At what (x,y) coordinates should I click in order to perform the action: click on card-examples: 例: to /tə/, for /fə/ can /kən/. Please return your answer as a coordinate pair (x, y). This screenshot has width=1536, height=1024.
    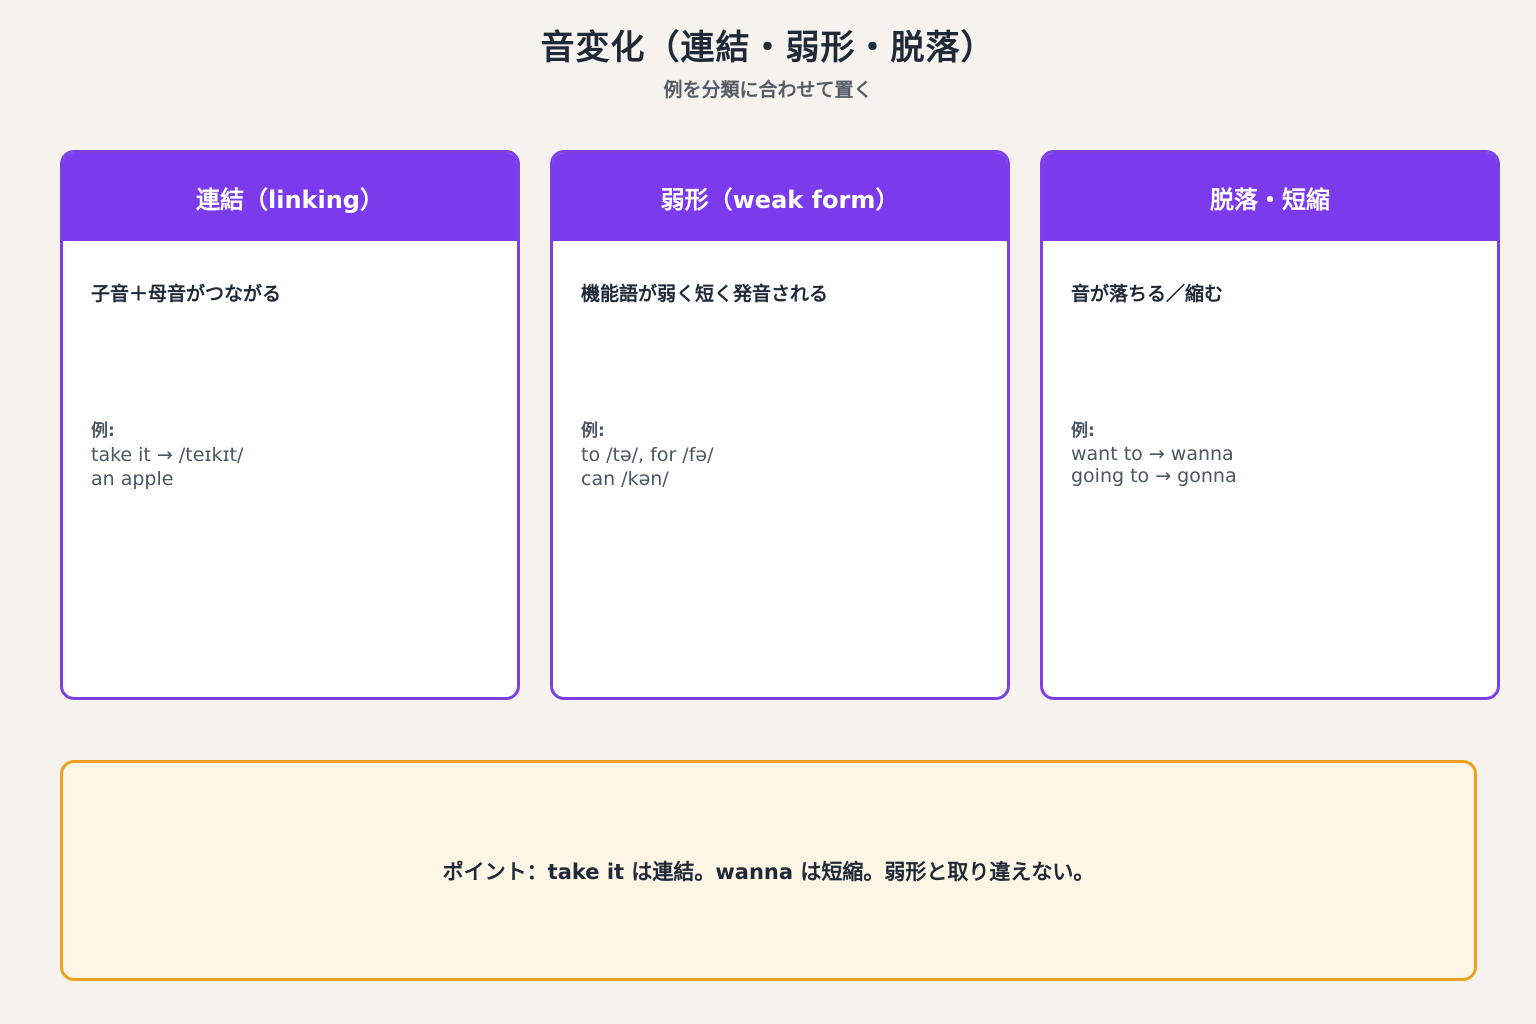
    Looking at the image, I should click on (647, 455).